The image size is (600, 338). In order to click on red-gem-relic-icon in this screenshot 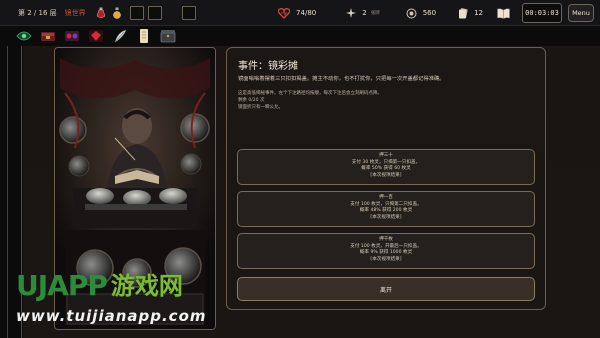, I will do `click(96, 36)`.